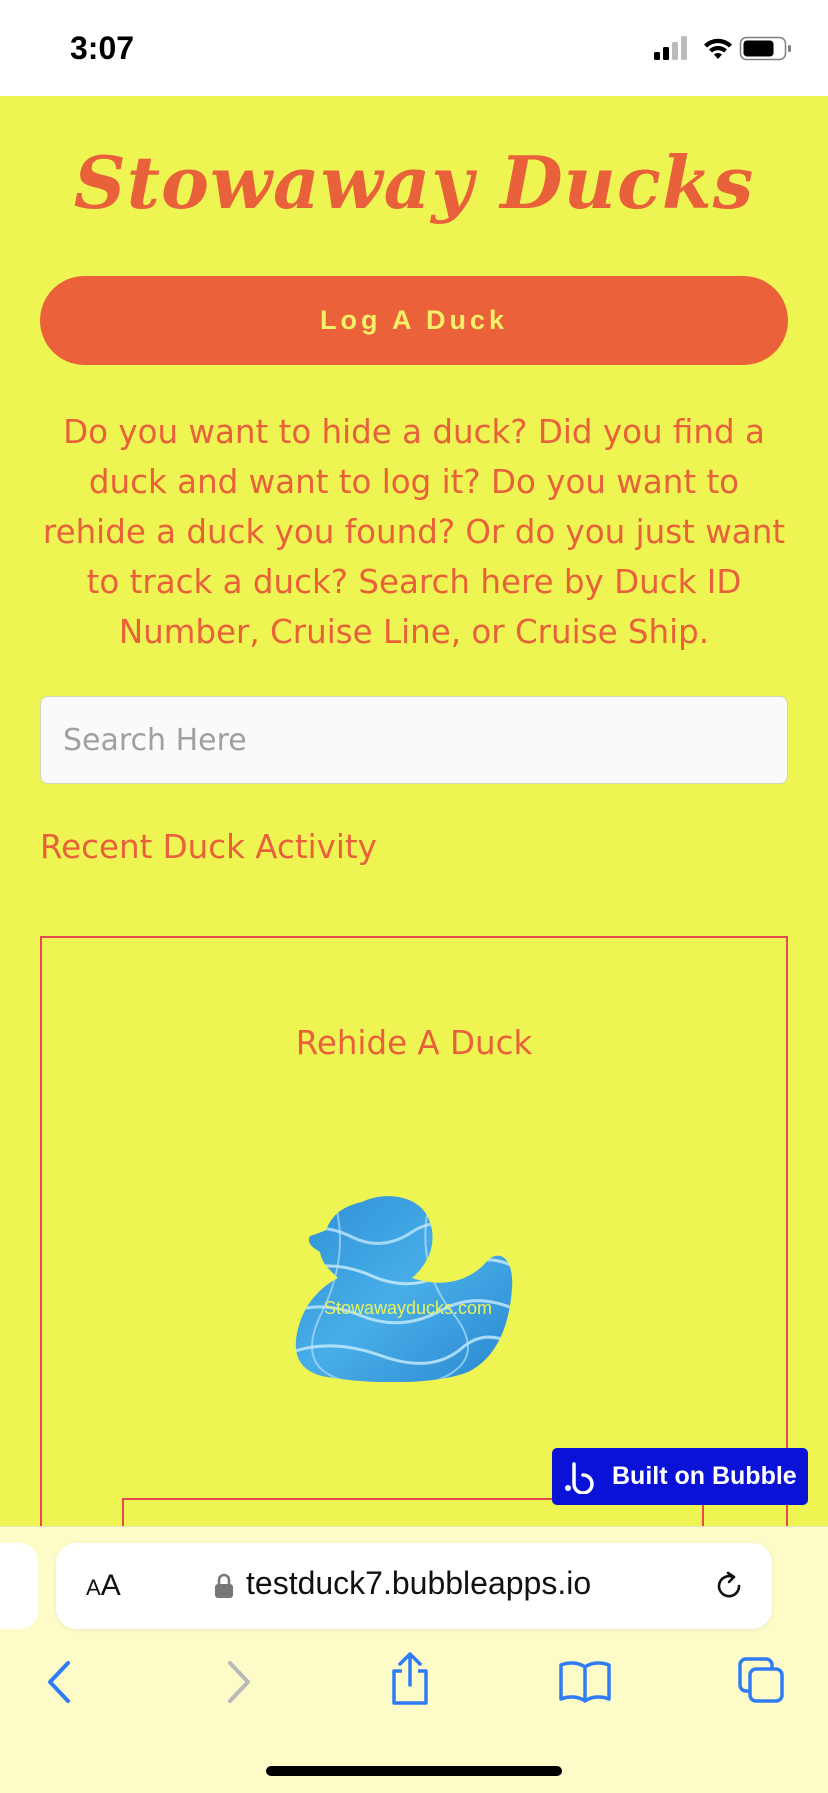 This screenshot has width=828, height=1793. I want to click on address-bar: AA testduck7.bubbleapps.io, so click(414, 1586).